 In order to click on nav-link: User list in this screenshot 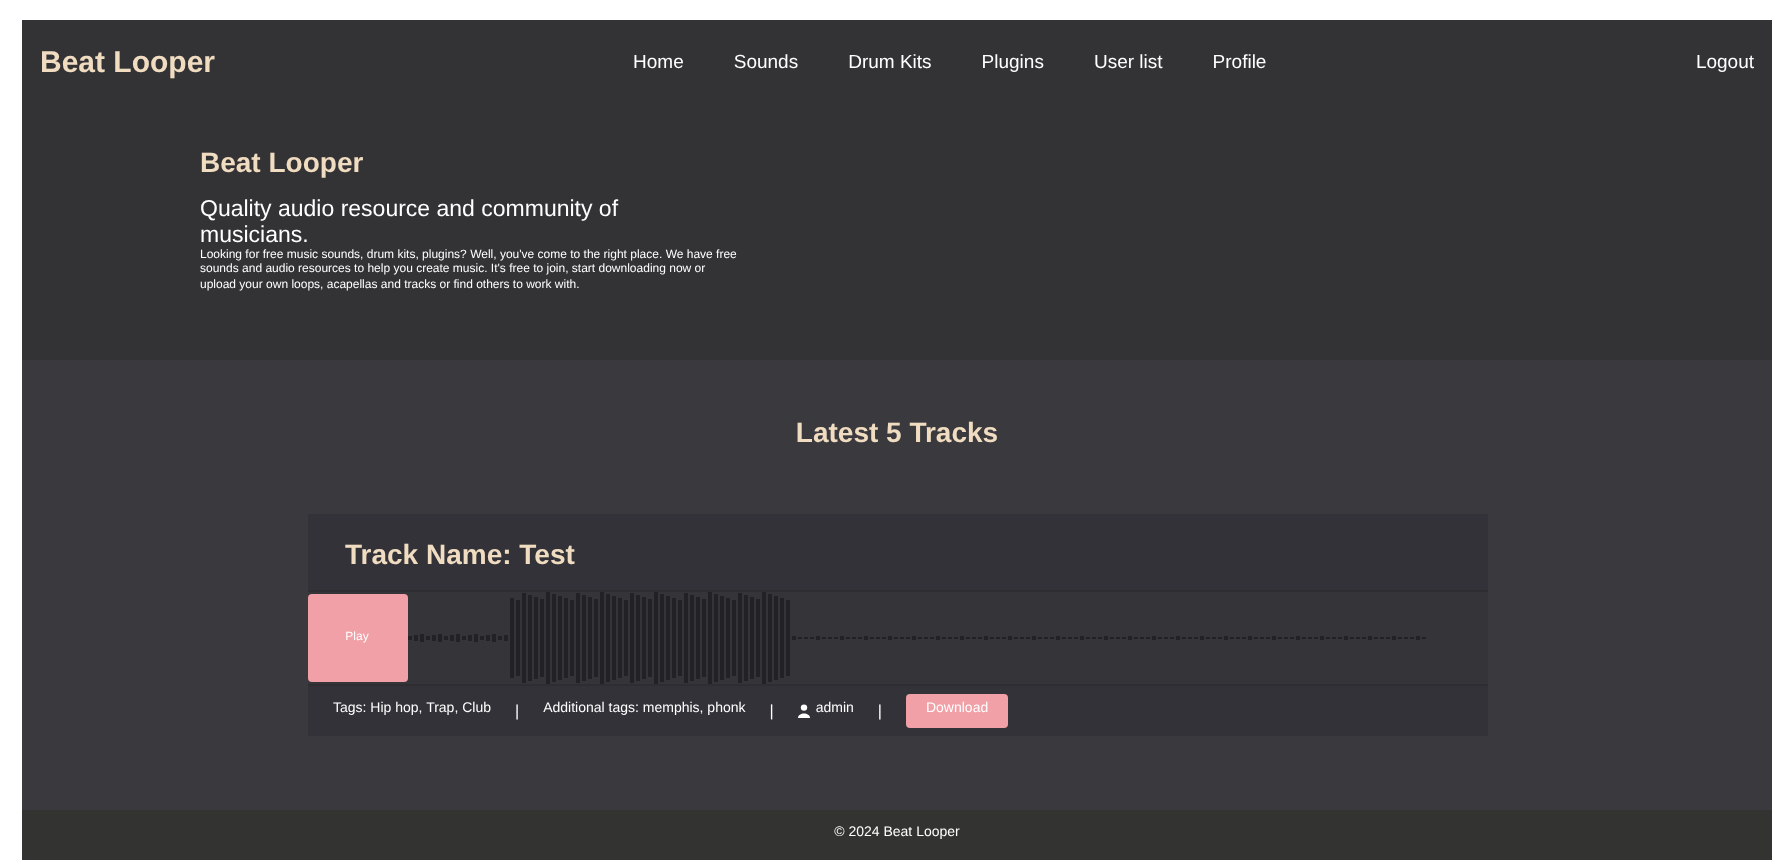, I will do `click(1128, 65)`.